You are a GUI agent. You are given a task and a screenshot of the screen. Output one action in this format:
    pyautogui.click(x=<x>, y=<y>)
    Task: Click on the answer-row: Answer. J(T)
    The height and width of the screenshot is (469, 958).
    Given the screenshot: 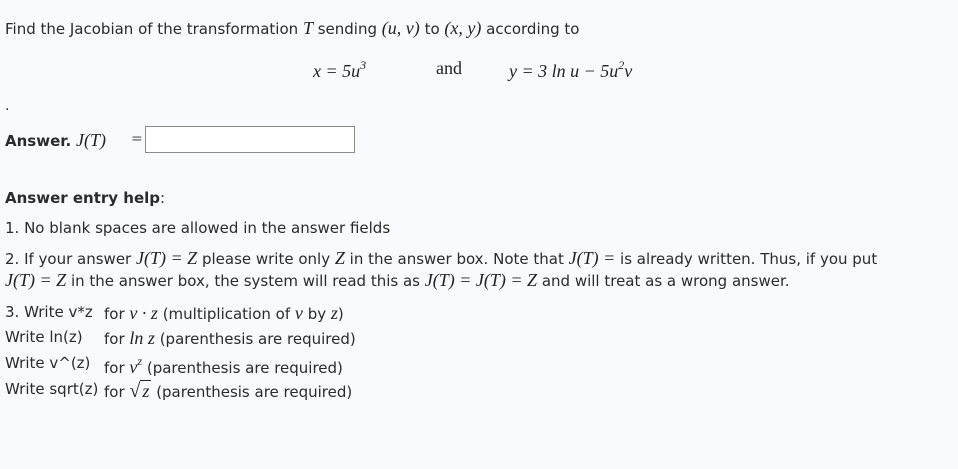 What is the action you would take?
    pyautogui.click(x=55, y=140)
    